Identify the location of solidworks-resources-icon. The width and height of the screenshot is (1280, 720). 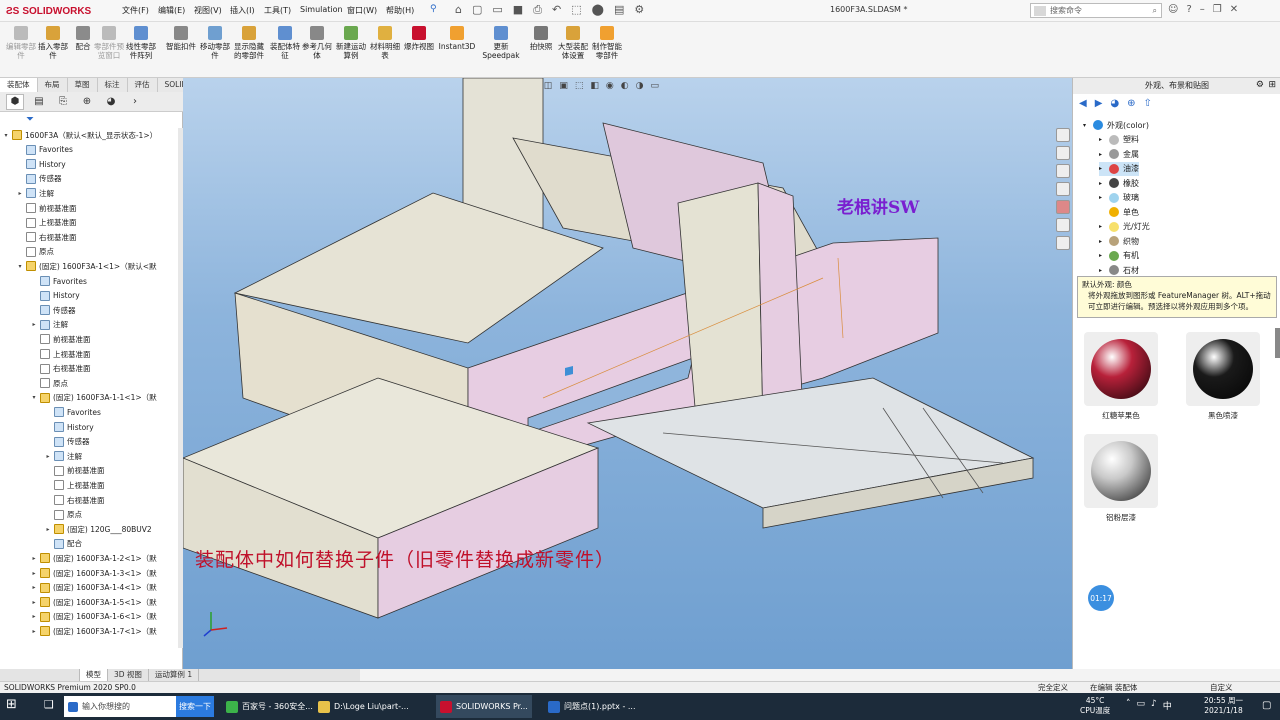
(1063, 135).